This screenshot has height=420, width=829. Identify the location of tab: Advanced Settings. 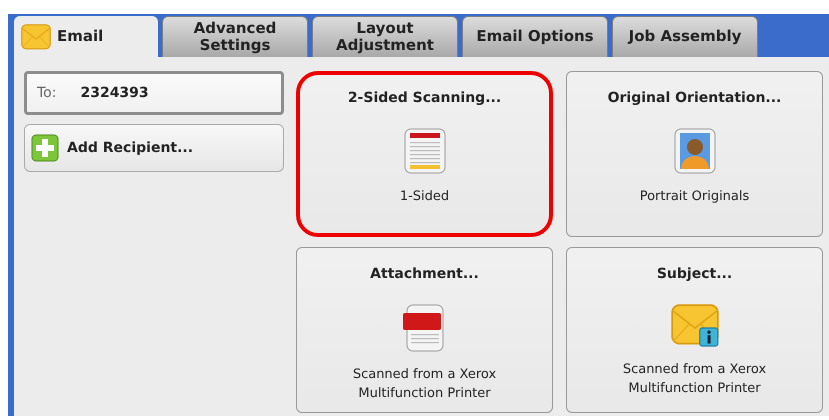
(235, 36).